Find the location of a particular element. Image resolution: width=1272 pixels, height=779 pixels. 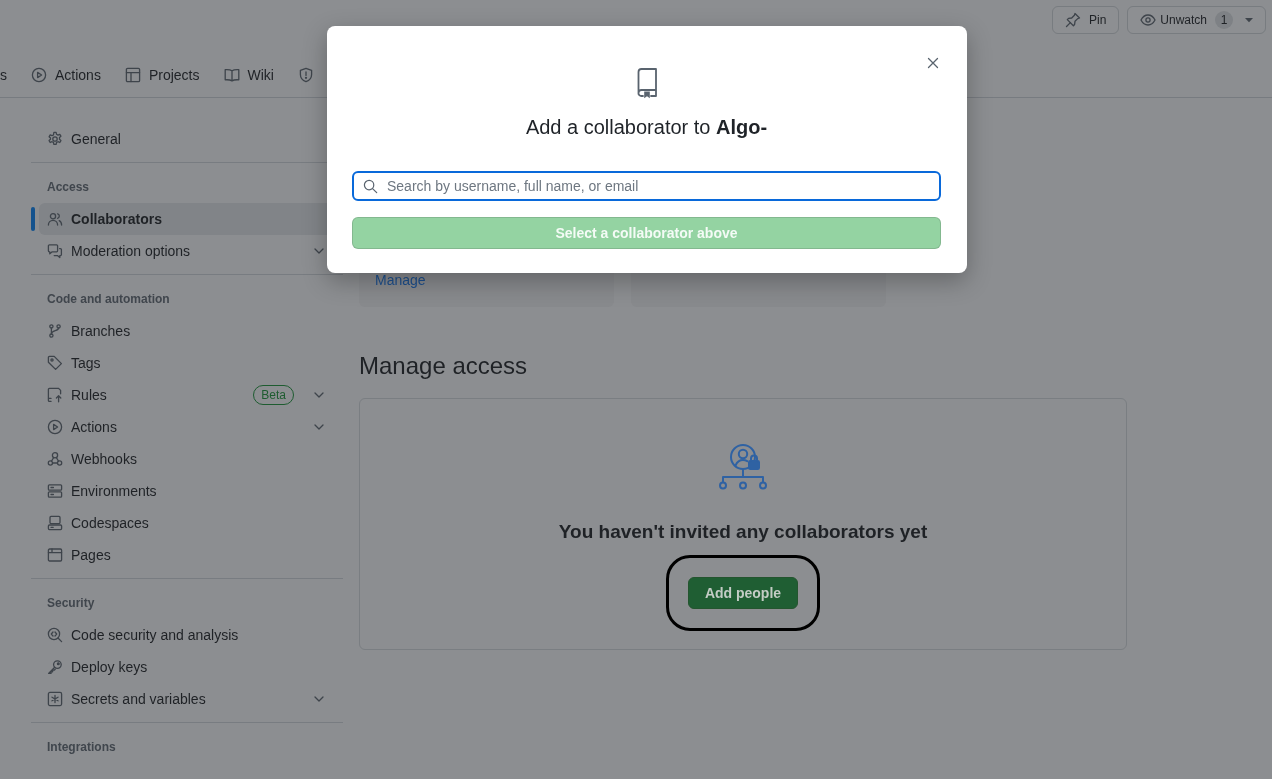

sidebar-item: Deploy keys is located at coordinates (187, 667).